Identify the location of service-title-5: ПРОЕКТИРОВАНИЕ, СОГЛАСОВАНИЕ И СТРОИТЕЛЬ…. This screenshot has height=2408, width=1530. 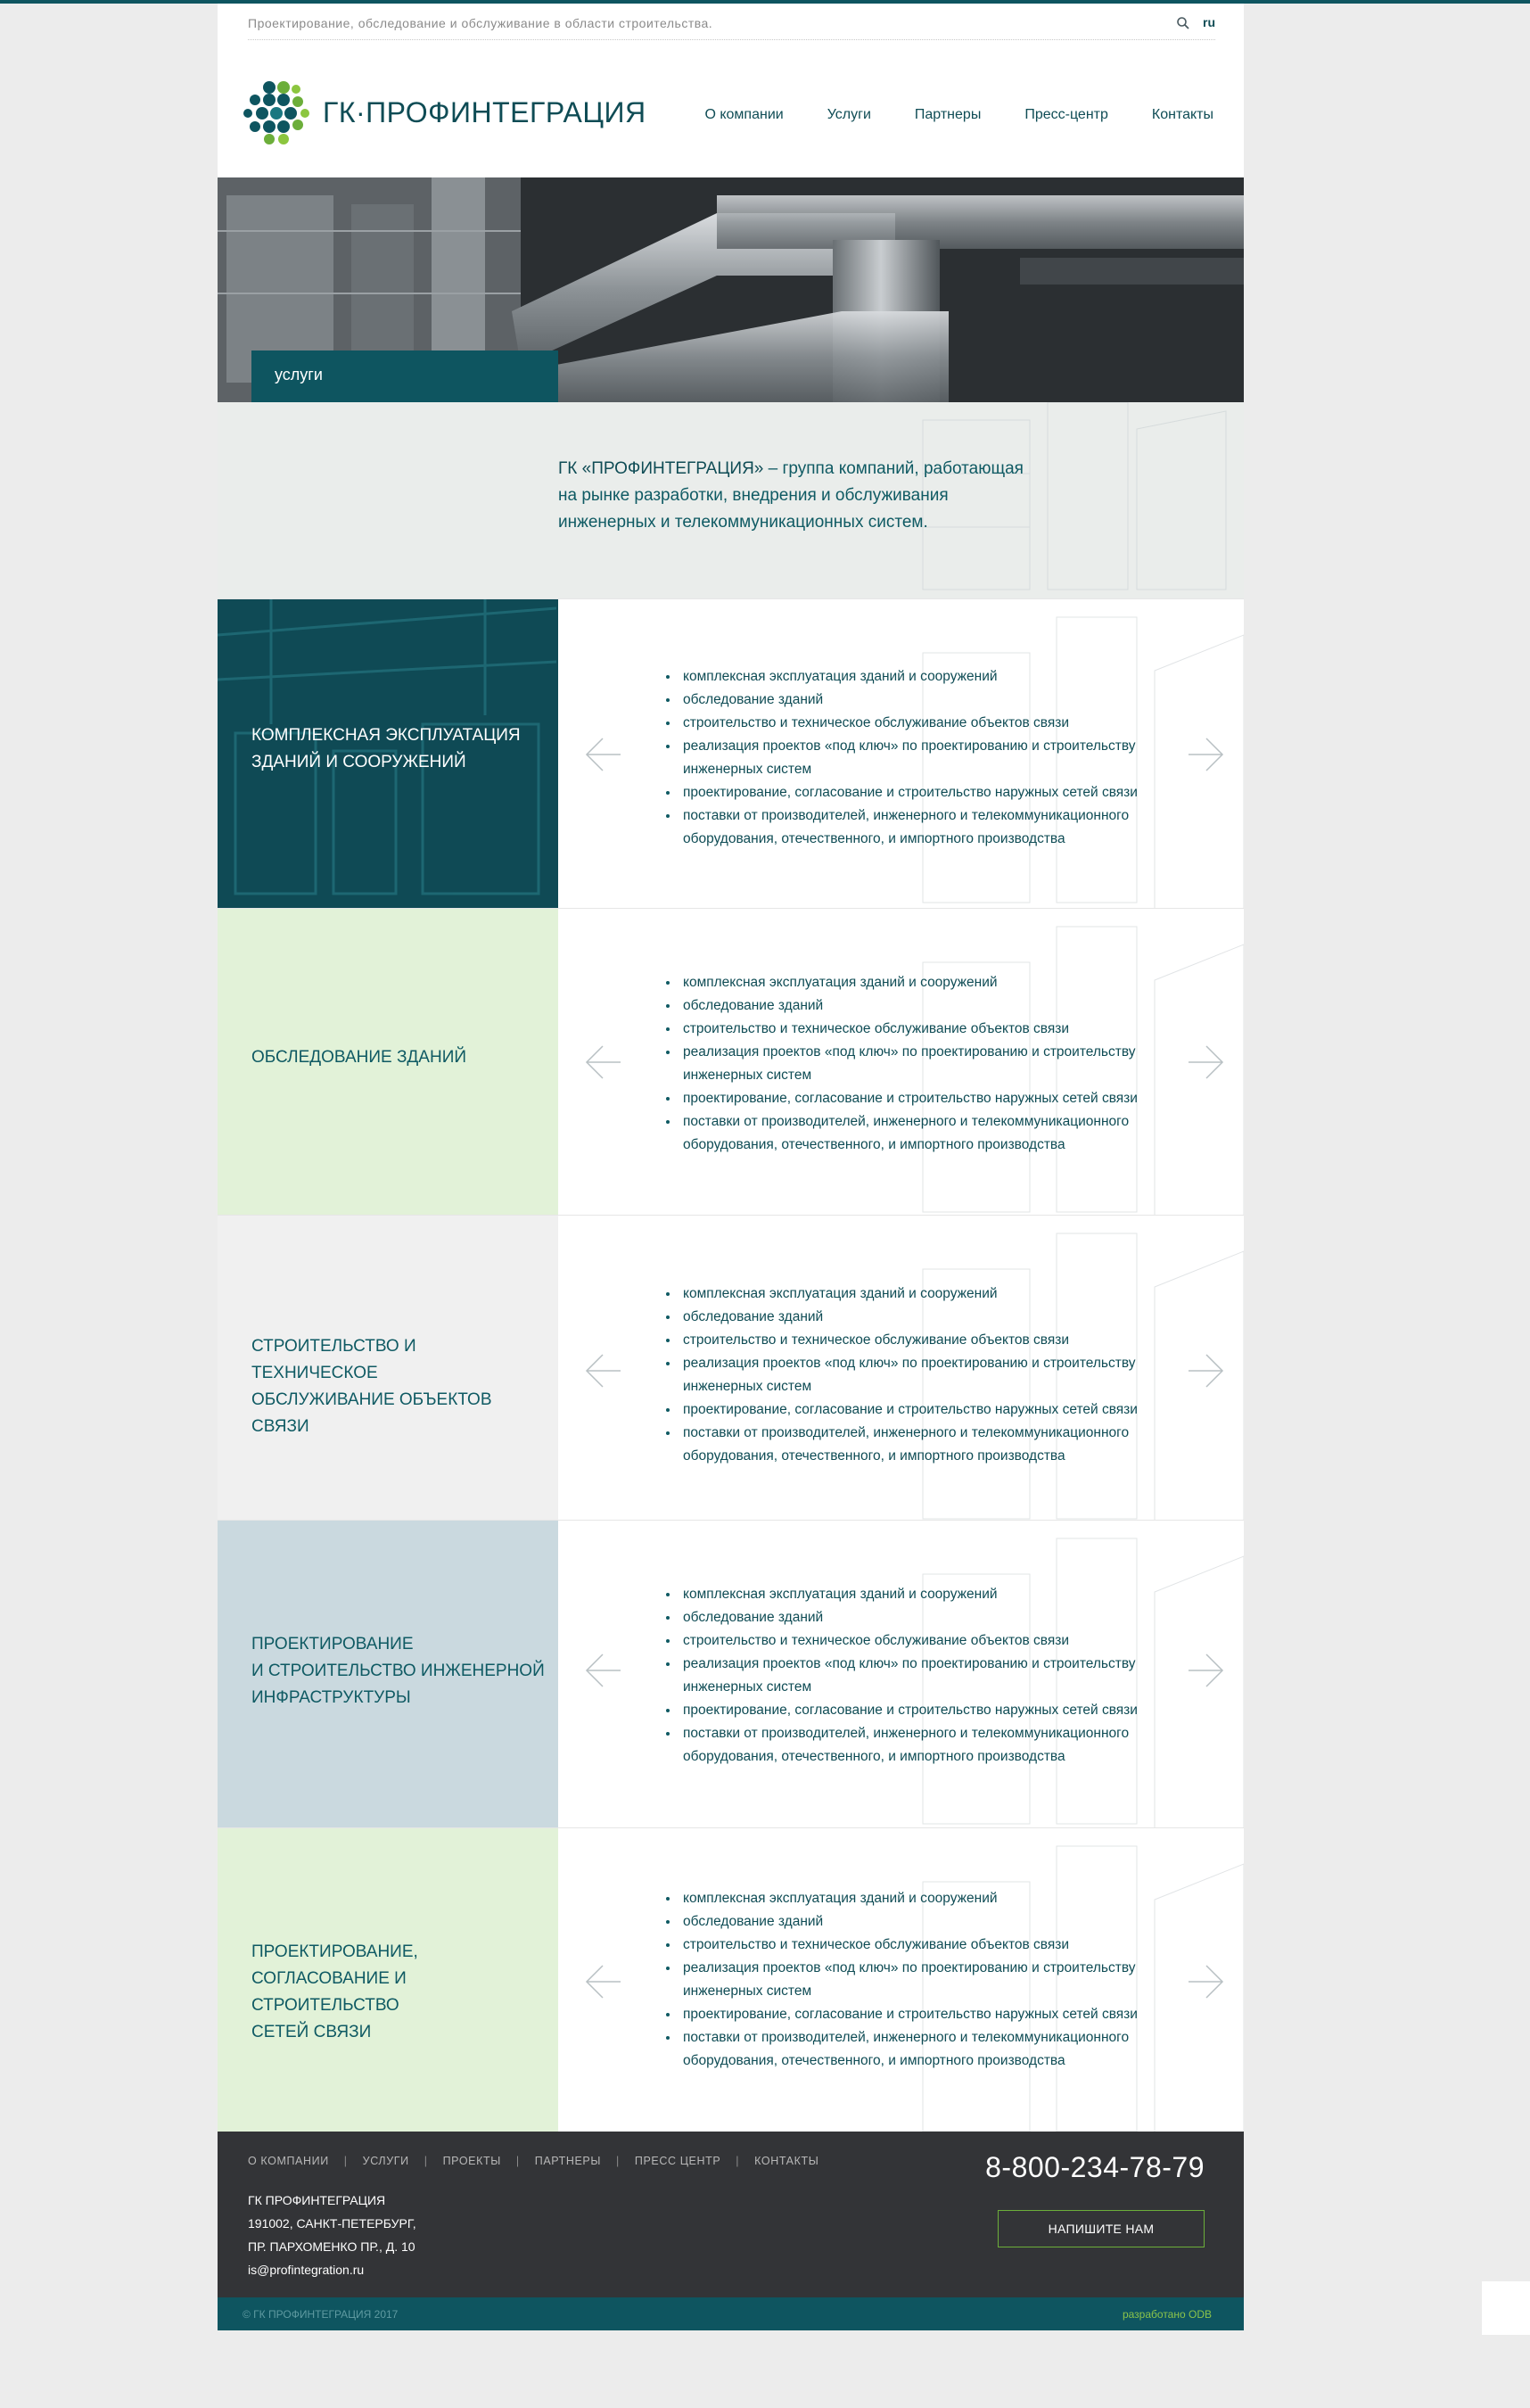
(334, 1991).